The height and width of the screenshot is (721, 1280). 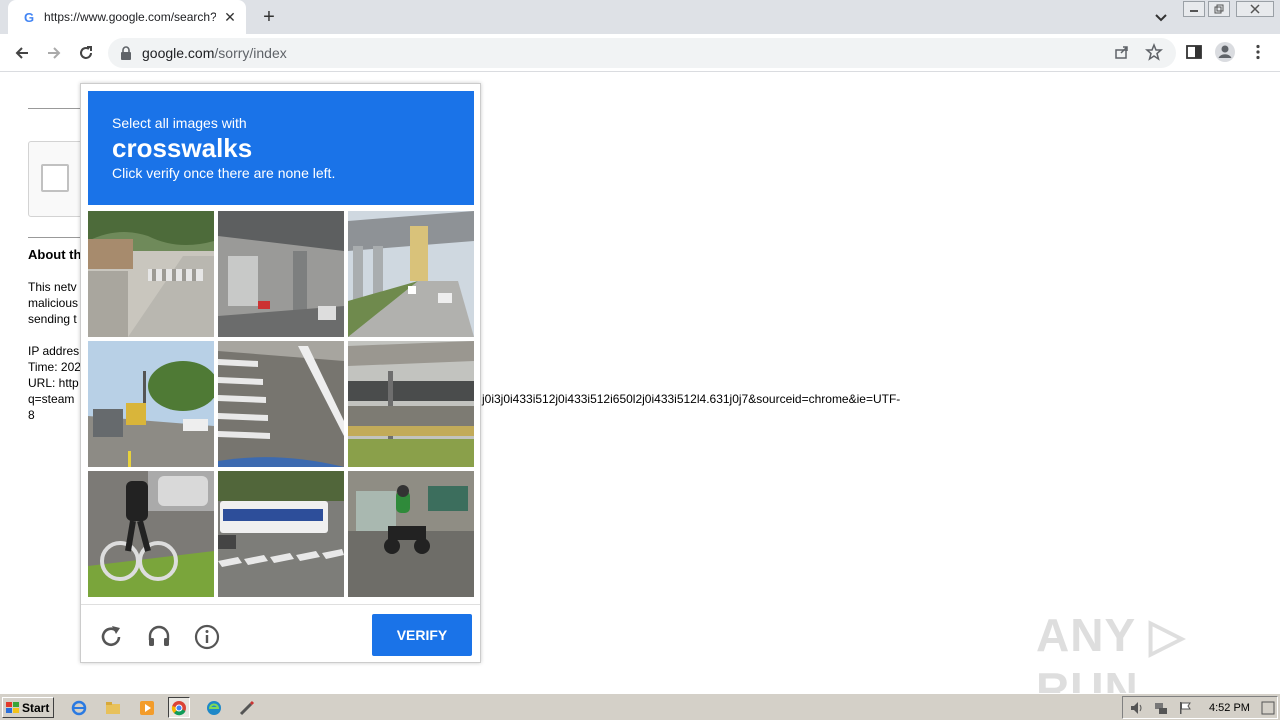 What do you see at coordinates (12, 707) in the screenshot?
I see `windows-flag-icon` at bounding box center [12, 707].